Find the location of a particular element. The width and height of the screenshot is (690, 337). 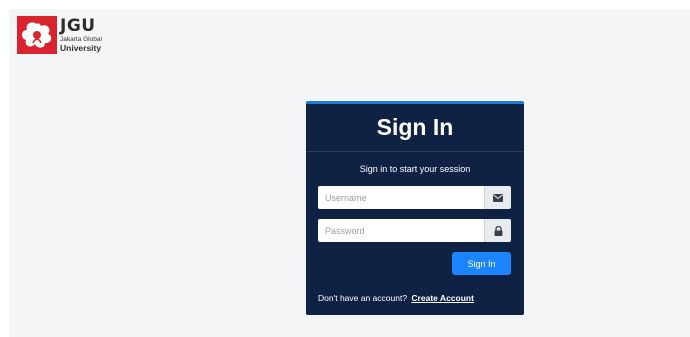

login-message: Sign in to start your session is located at coordinates (415, 169).